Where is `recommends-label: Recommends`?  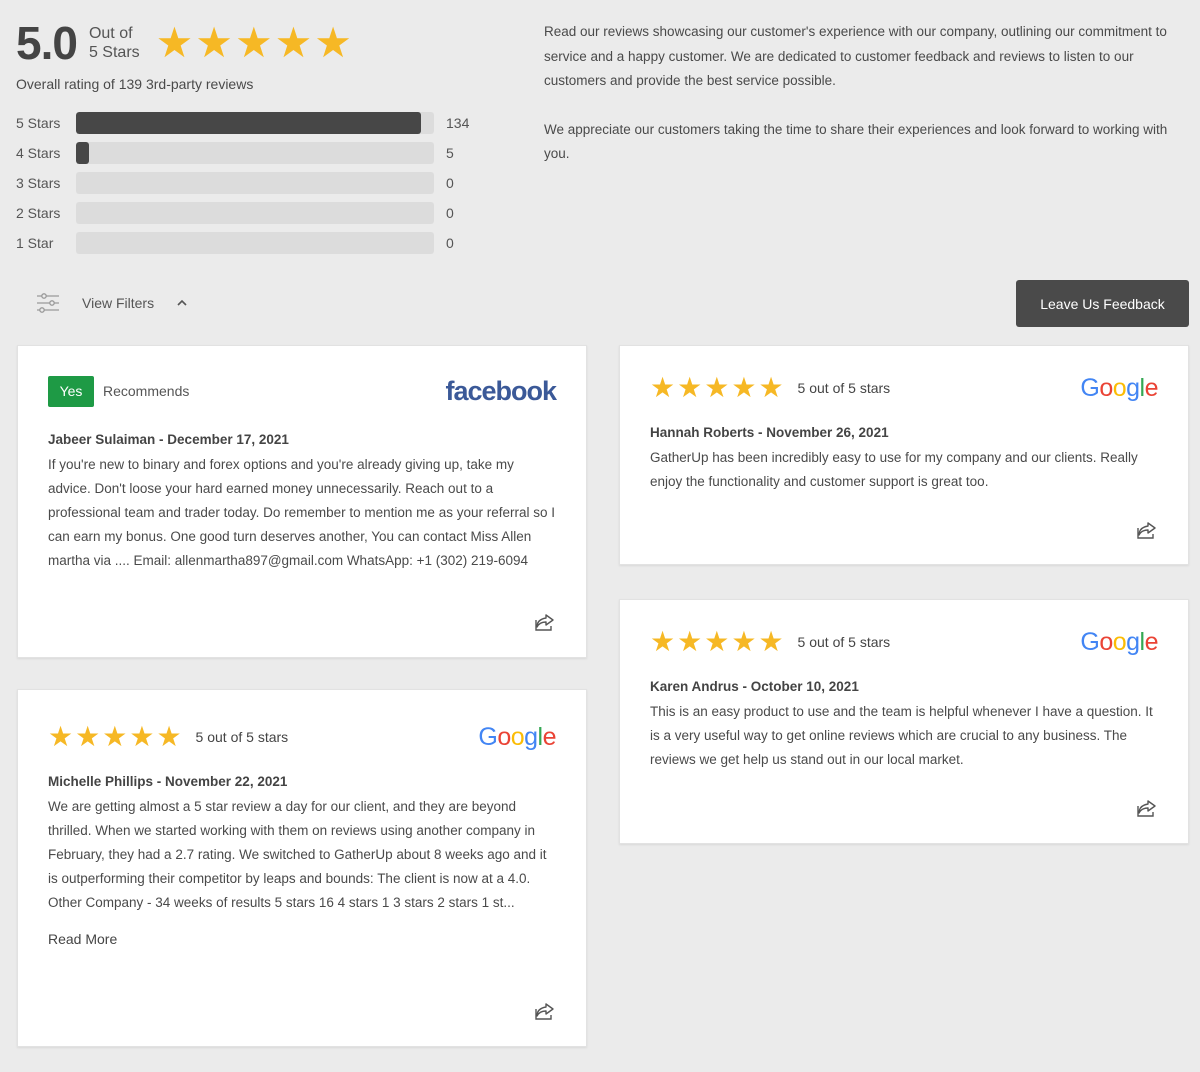 recommends-label: Recommends is located at coordinates (146, 391).